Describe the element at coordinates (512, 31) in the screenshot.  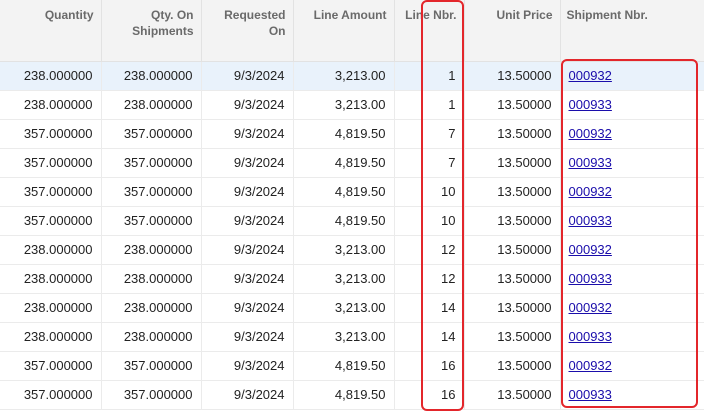
I see `column-header-unit-price: Unit Price` at that location.